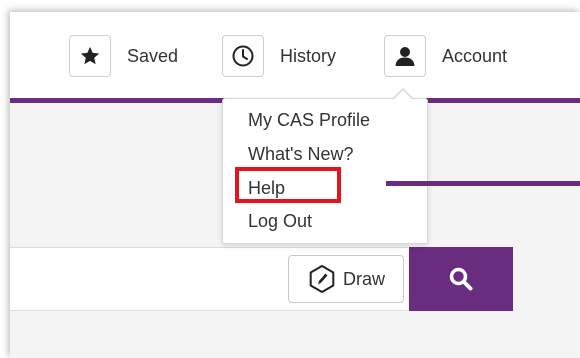 The height and width of the screenshot is (358, 580). I want to click on pencil-hexagon-icon, so click(322, 279).